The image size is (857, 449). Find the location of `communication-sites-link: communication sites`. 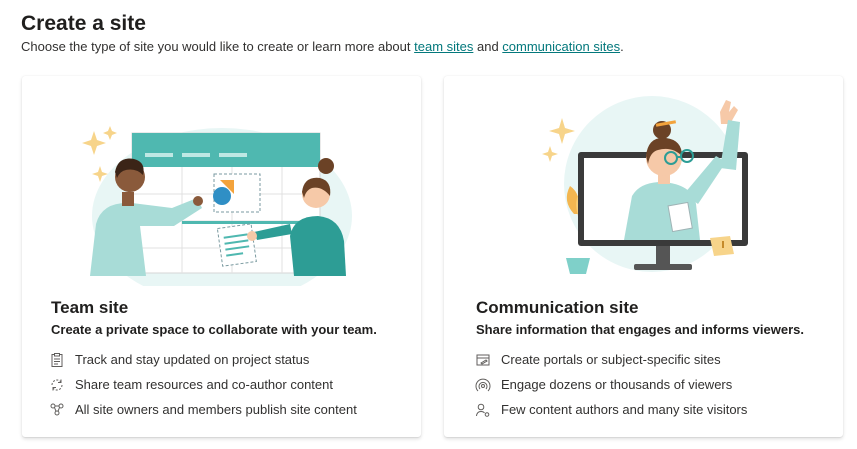

communication-sites-link: communication sites is located at coordinates (561, 46).